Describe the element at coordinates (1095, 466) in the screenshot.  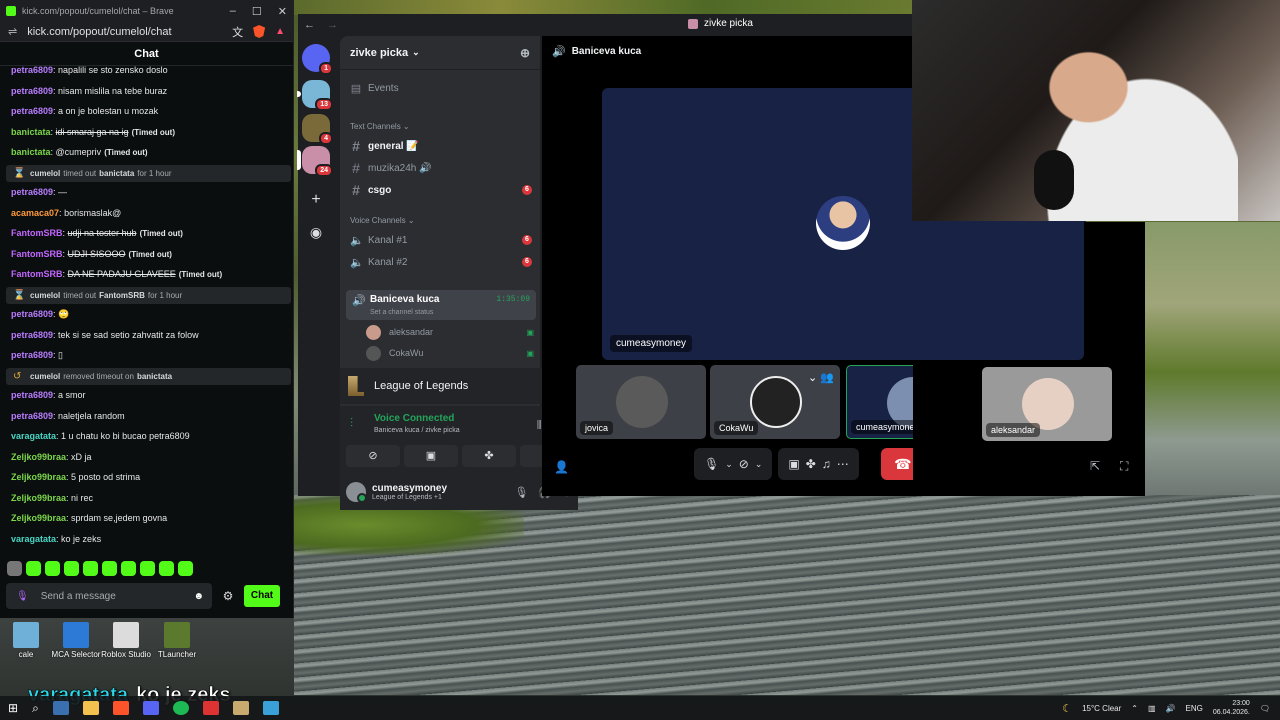
I see `popout-icon: ⇱` at that location.